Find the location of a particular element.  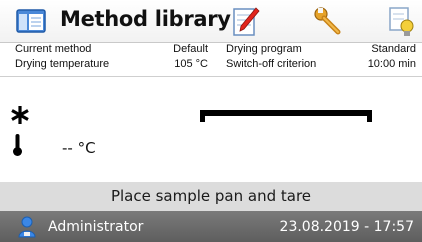

instruction-bar: Place sample pan and tare is located at coordinates (211, 196).